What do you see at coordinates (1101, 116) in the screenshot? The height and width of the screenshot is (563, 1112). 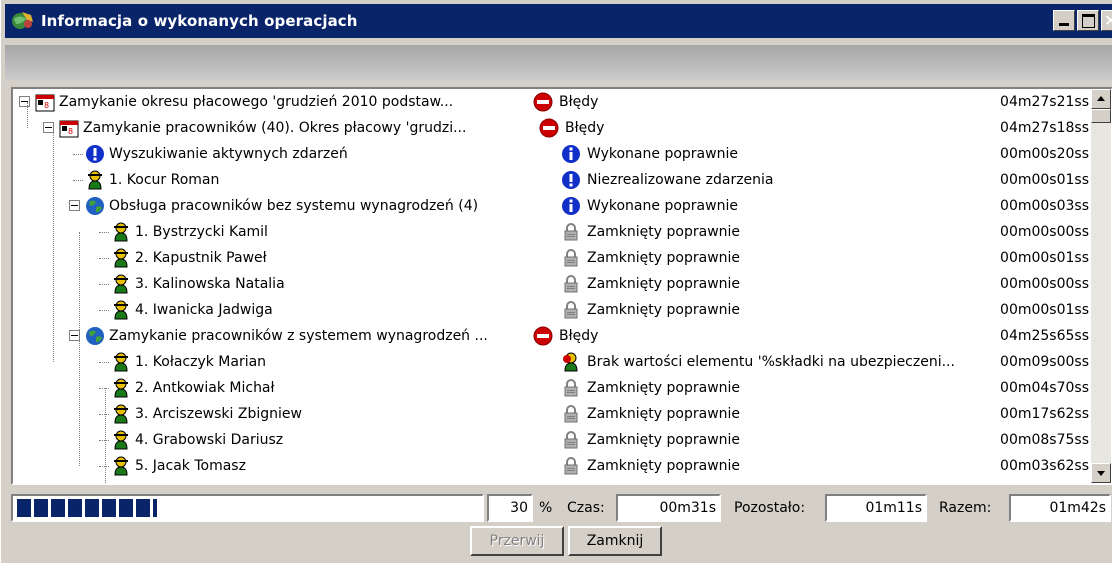 I see `scroll-thumb` at bounding box center [1101, 116].